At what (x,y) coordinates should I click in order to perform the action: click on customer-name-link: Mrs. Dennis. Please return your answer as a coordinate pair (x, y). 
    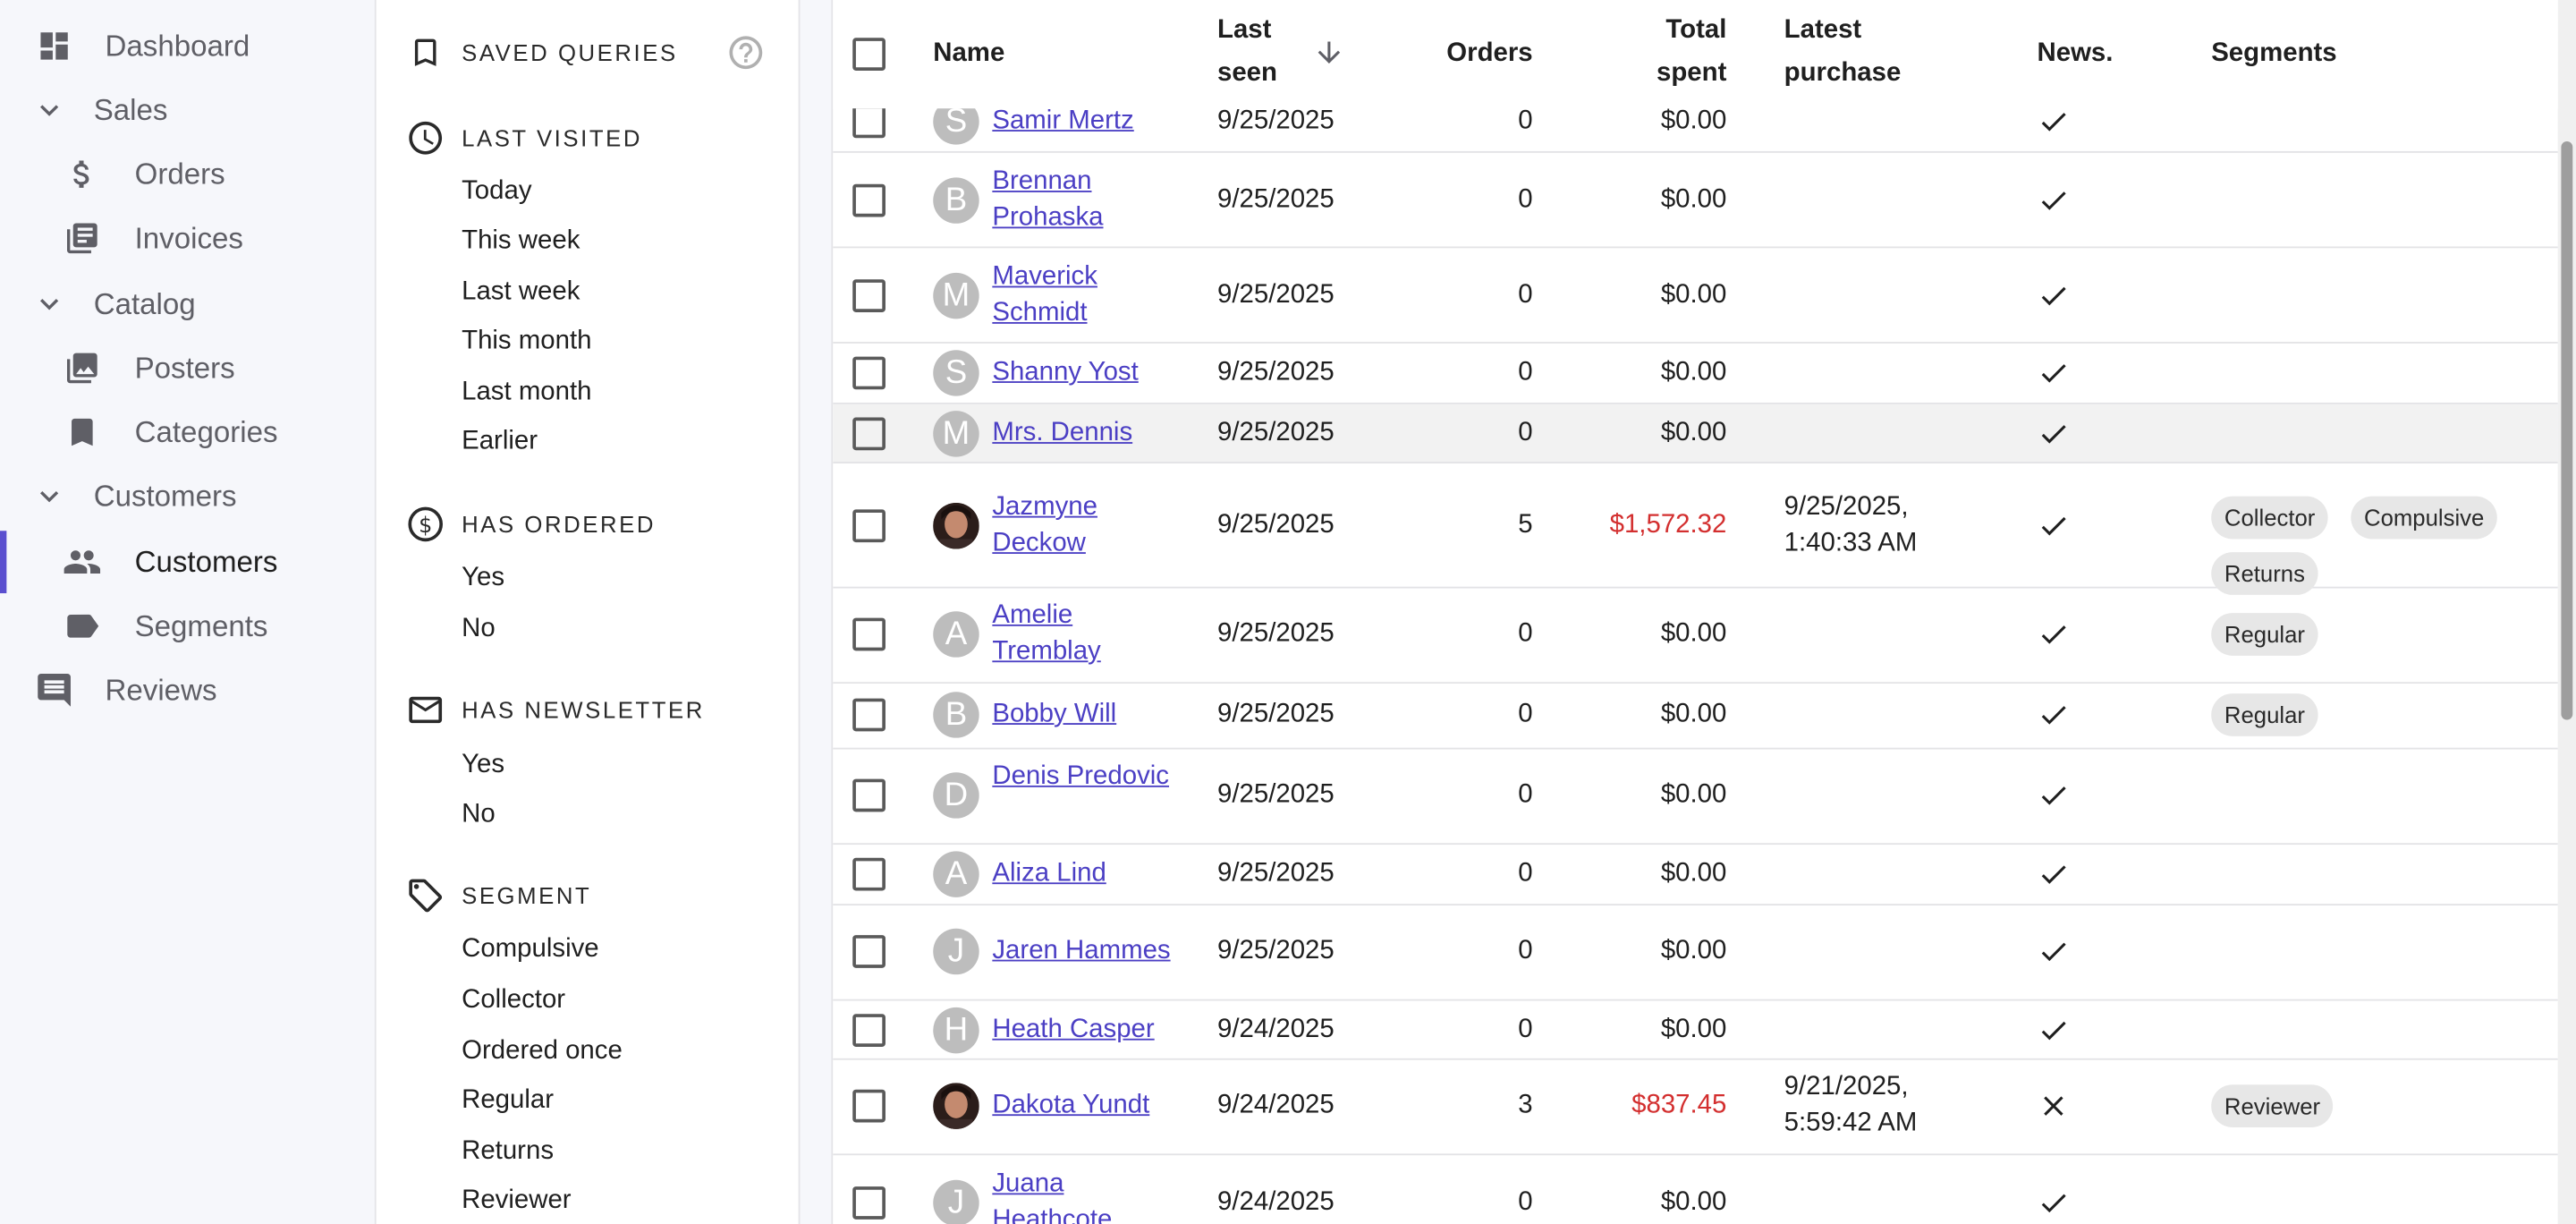
    Looking at the image, I should click on (1082, 434).